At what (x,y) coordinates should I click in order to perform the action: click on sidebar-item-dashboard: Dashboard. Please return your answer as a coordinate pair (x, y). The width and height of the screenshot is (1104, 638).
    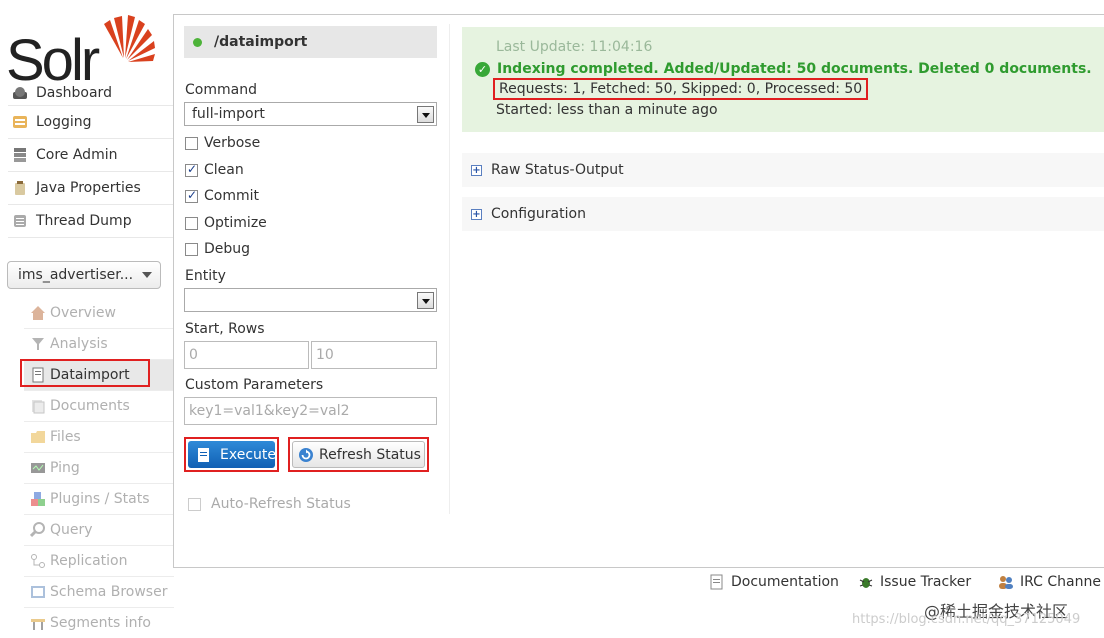
    Looking at the image, I should click on (91, 90).